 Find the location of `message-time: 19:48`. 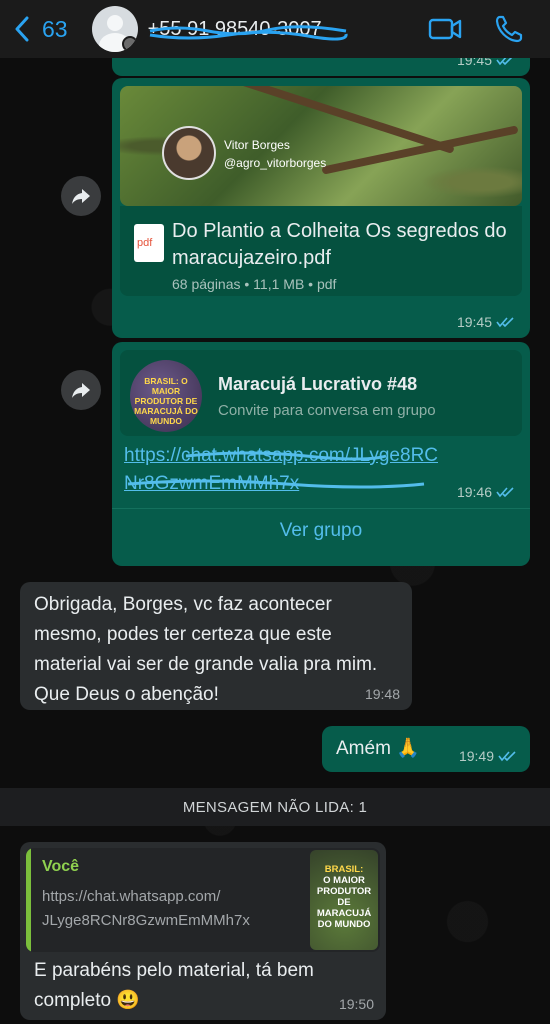

message-time: 19:48 is located at coordinates (382, 694).